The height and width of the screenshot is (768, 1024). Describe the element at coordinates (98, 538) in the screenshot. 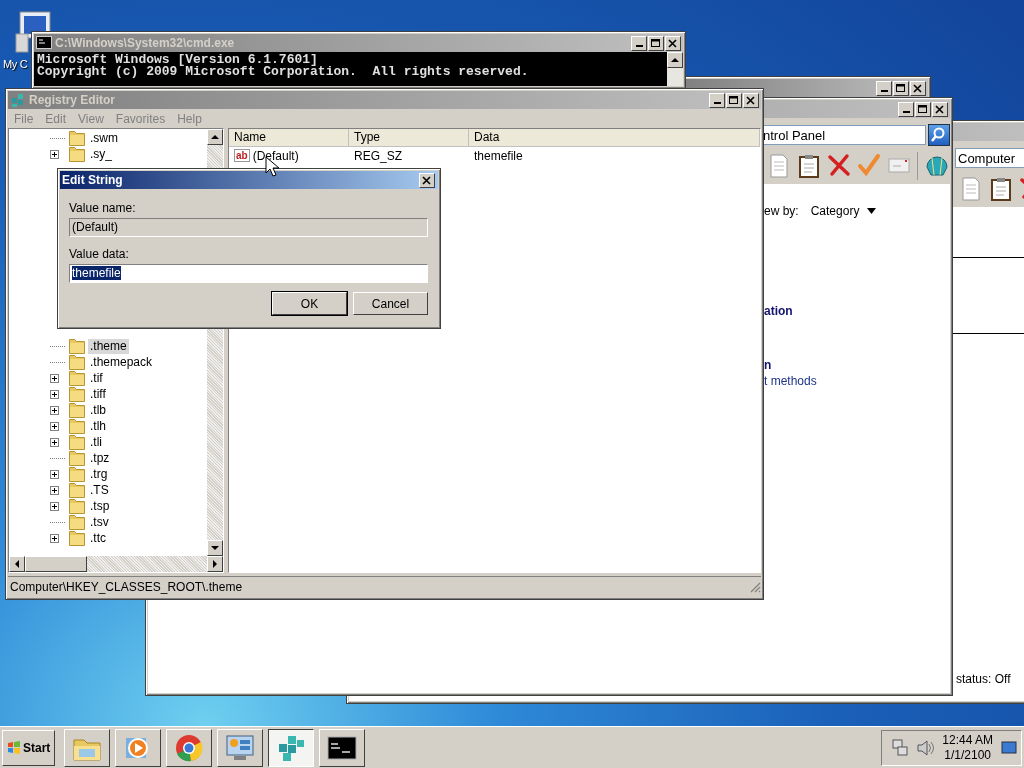

I see `tree-item: .ttc` at that location.